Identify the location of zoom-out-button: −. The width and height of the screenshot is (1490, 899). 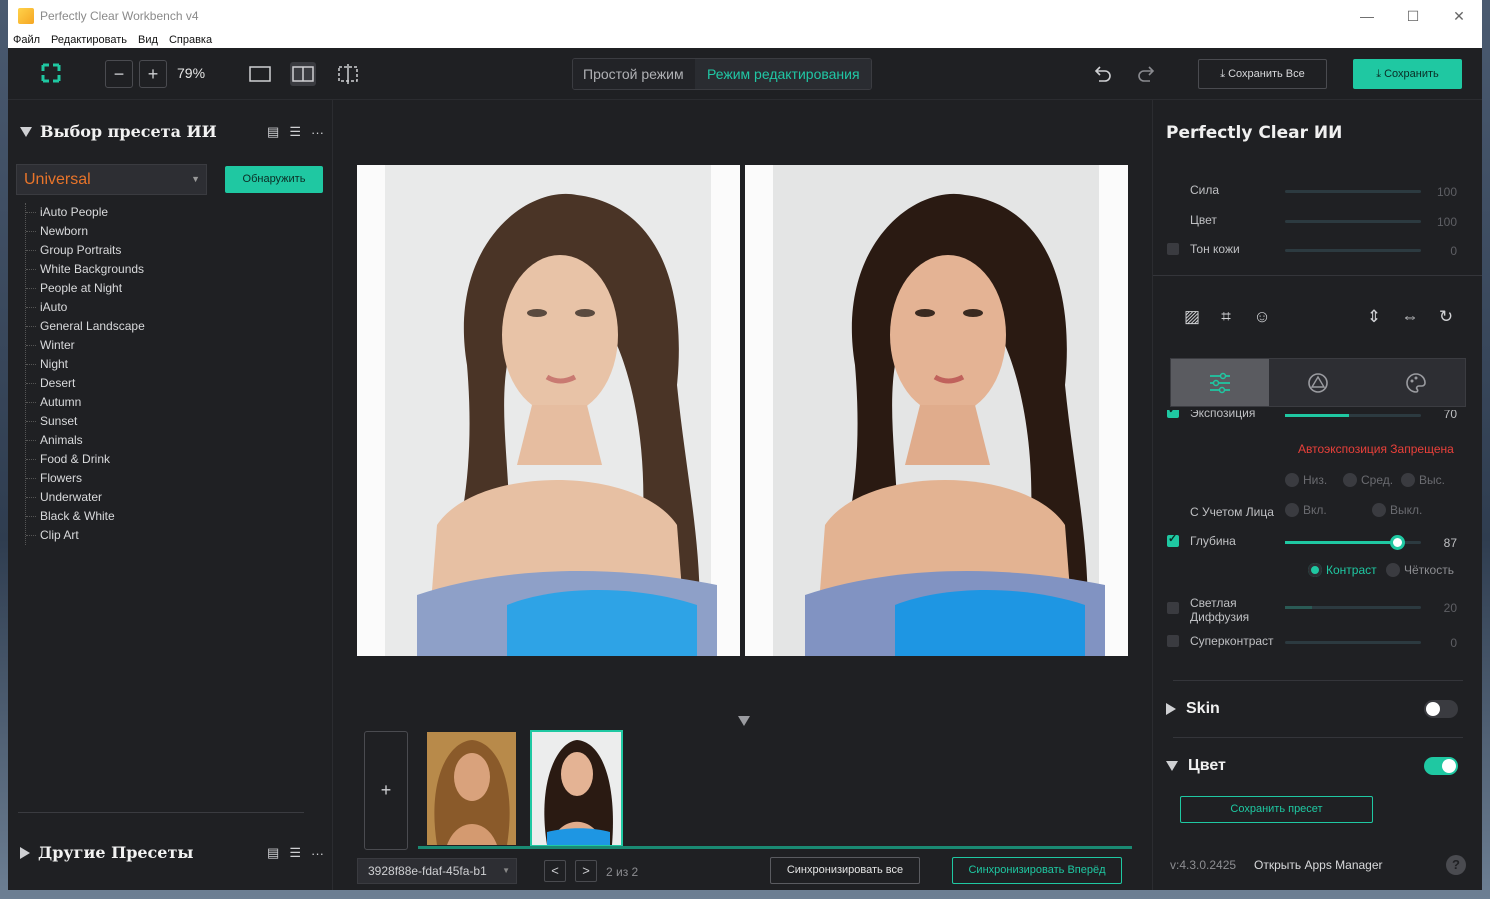
(119, 74).